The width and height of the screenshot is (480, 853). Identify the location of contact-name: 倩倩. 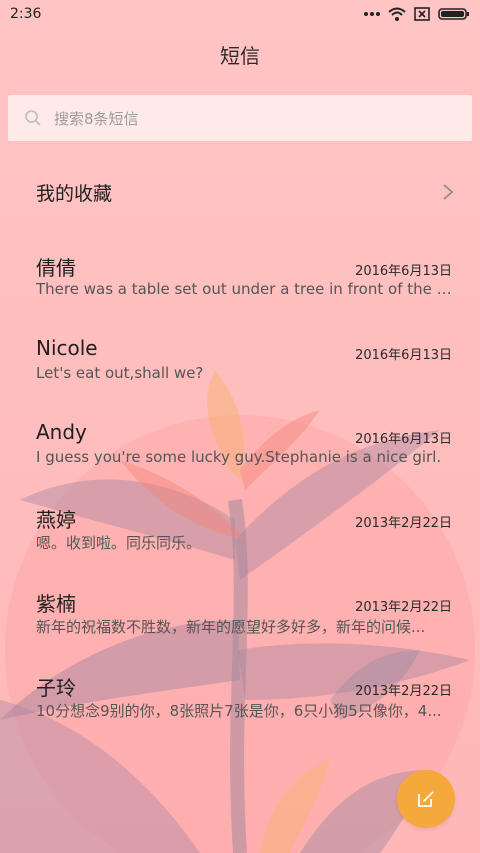
(56, 268).